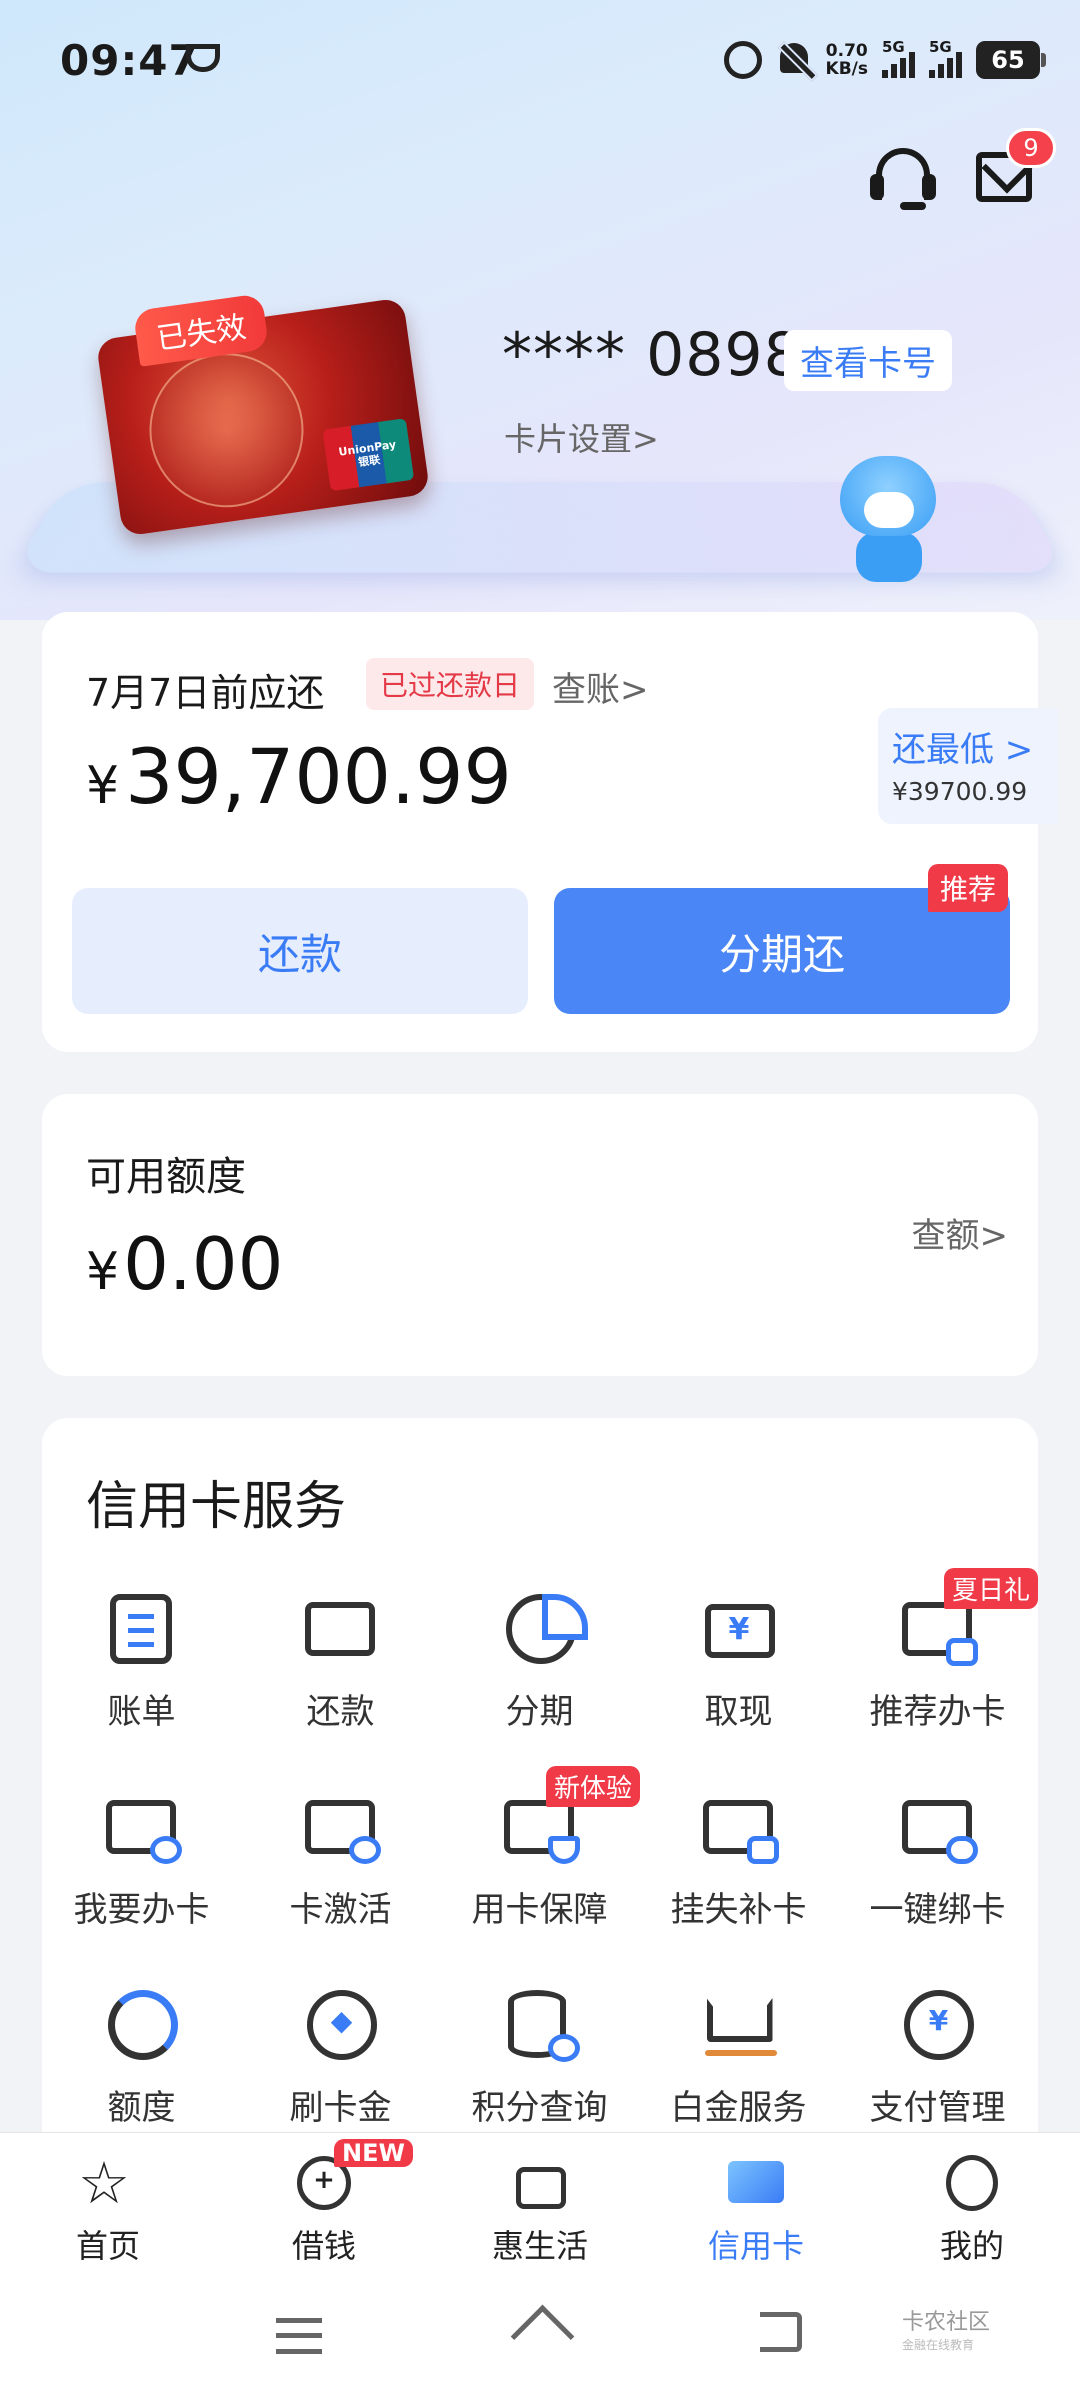  Describe the element at coordinates (142, 2024) in the screenshot. I see `limit-ring-icon` at that location.